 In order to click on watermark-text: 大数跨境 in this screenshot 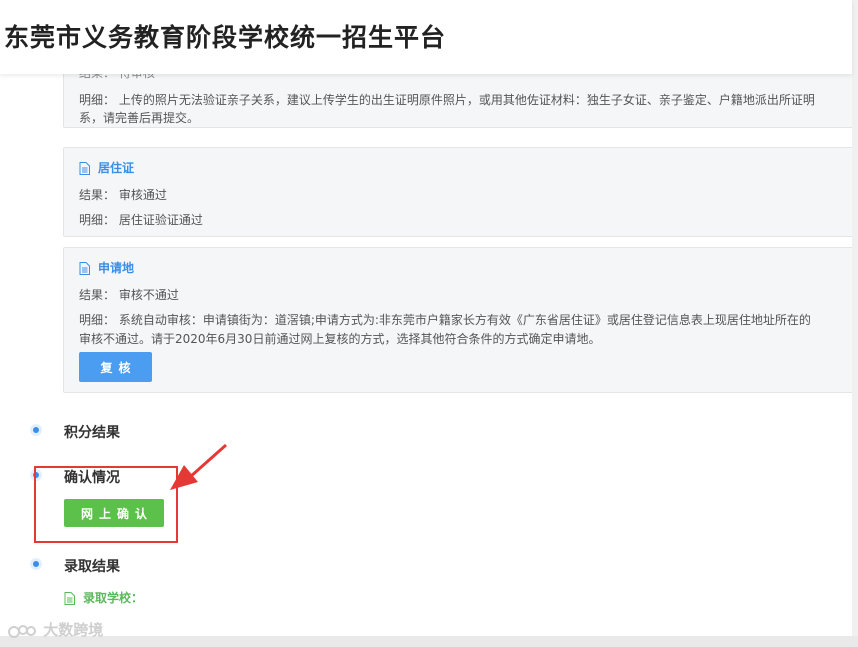, I will do `click(73, 630)`.